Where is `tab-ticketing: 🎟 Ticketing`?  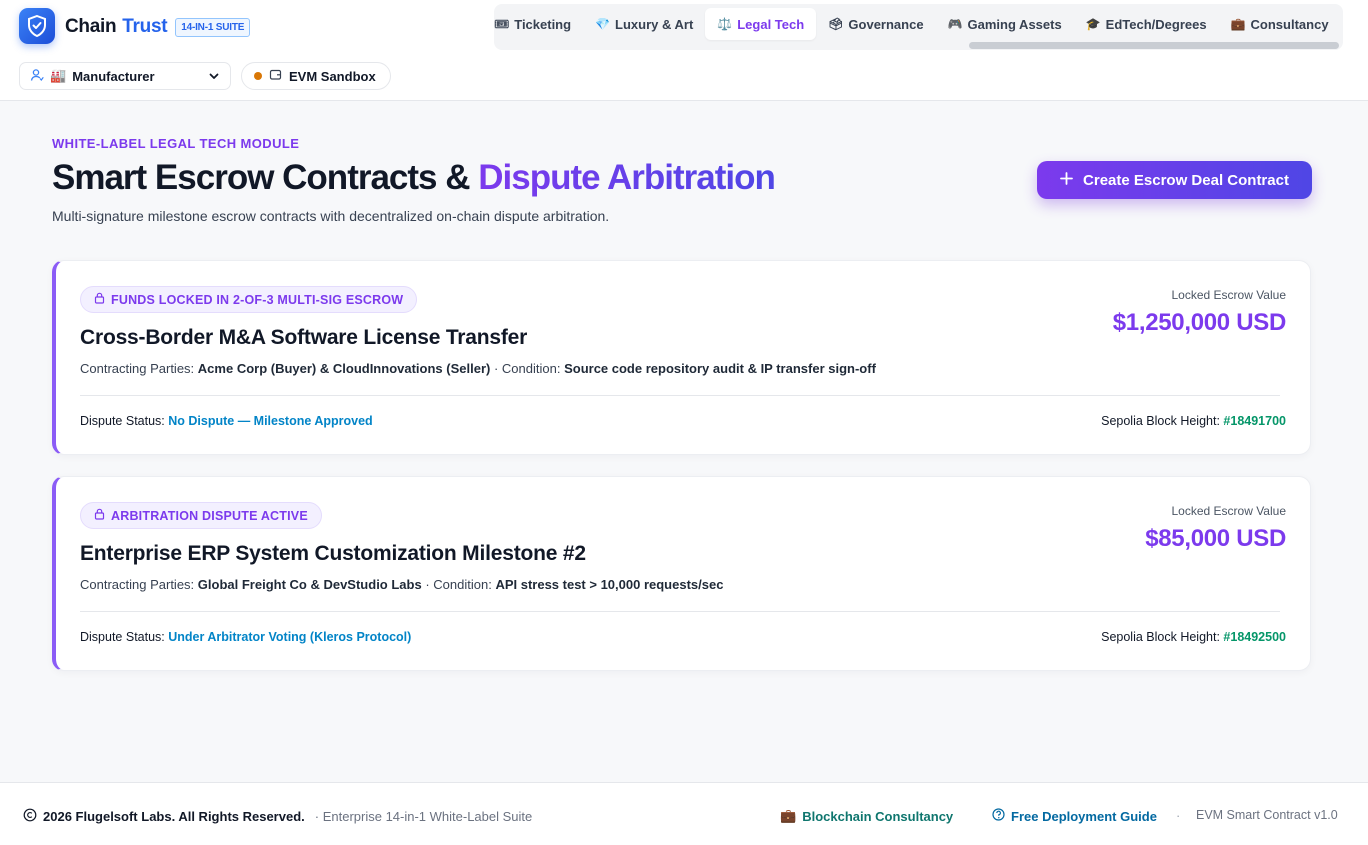 tab-ticketing: 🎟 Ticketing is located at coordinates (538, 24).